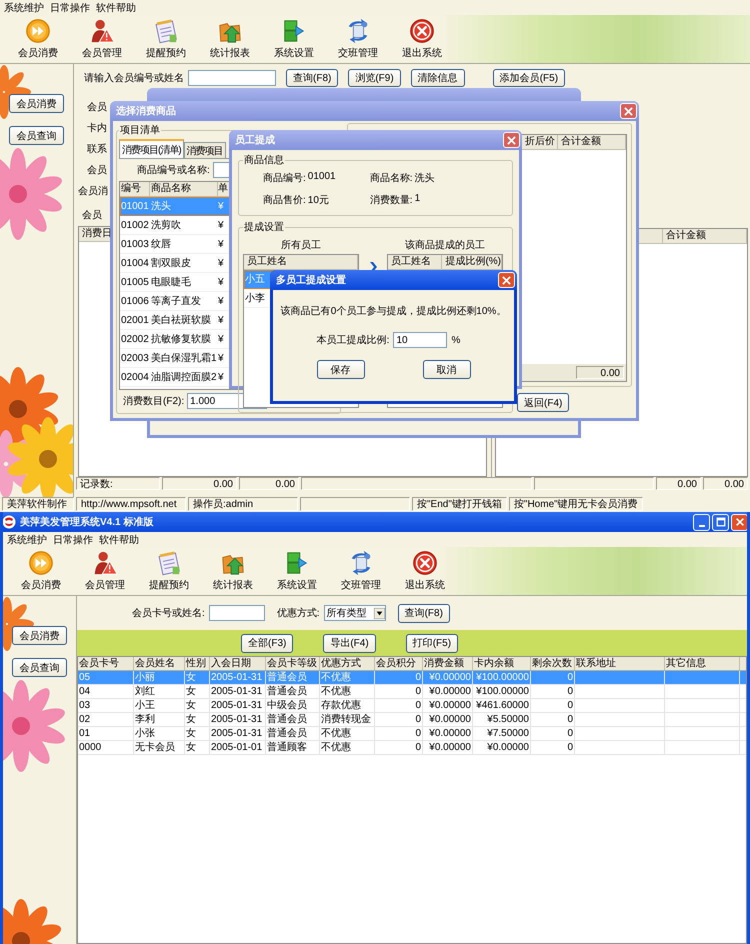 This screenshot has width=750, height=944. I want to click on dialog-title: 员工提成, so click(255, 140).